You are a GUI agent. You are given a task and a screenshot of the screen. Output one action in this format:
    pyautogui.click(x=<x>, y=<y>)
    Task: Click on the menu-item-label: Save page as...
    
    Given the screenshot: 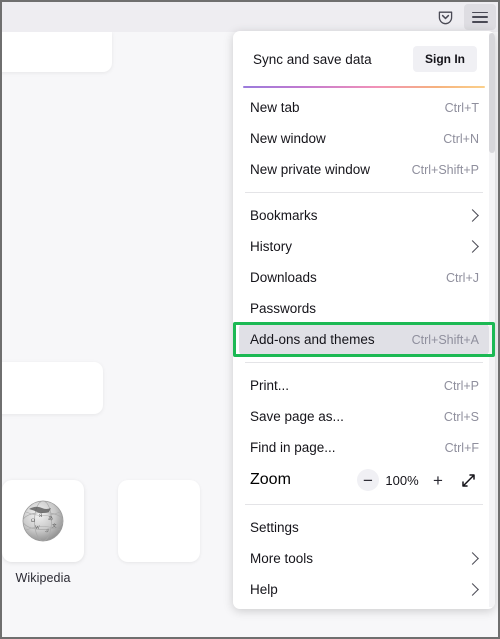 What is the action you would take?
    pyautogui.click(x=297, y=416)
    